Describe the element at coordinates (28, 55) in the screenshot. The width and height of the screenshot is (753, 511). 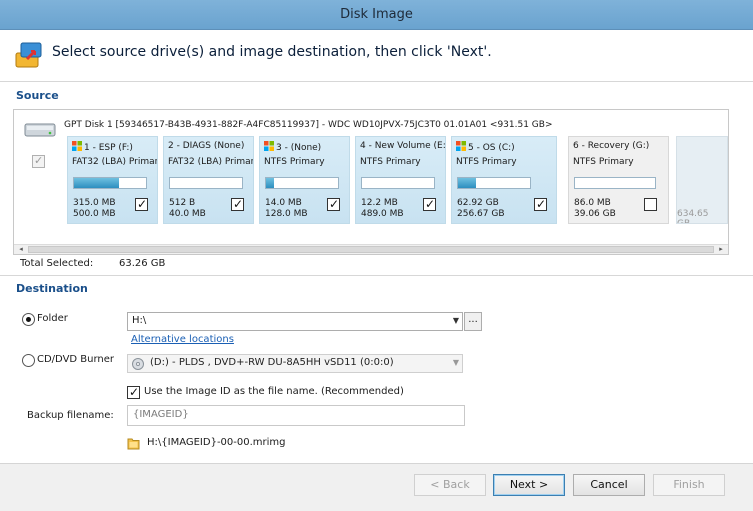
I see `disk-image-wizard-icon` at that location.